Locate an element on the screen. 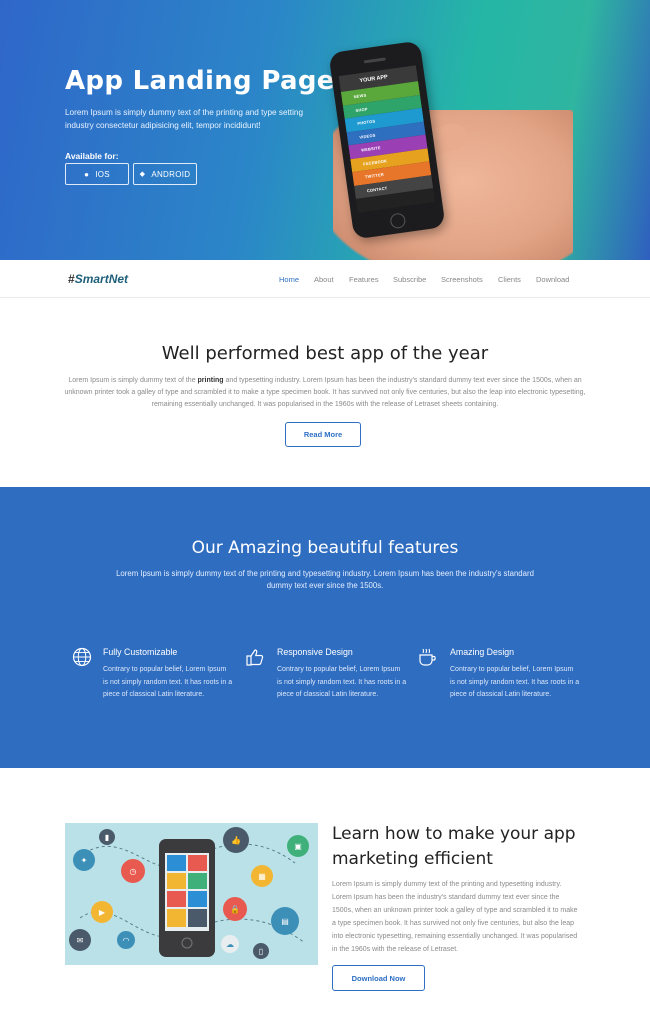 This screenshot has width=650, height=1025. nav-item-download: Download is located at coordinates (552, 279).